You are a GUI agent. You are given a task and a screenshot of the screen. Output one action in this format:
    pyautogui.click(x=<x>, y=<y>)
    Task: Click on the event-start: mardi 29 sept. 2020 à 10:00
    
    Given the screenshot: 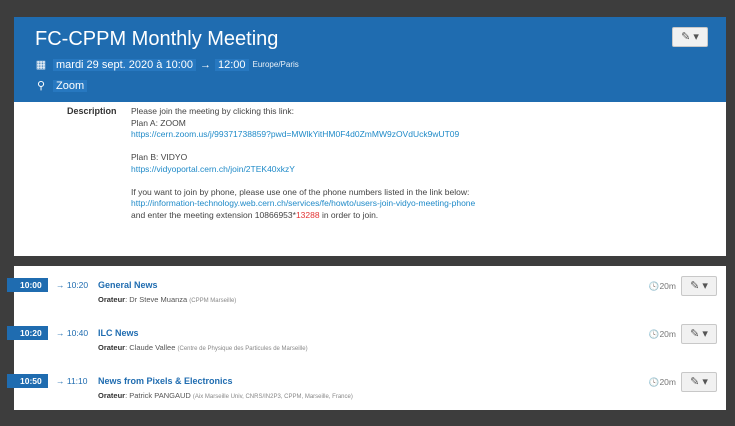 What is the action you would take?
    pyautogui.click(x=124, y=64)
    